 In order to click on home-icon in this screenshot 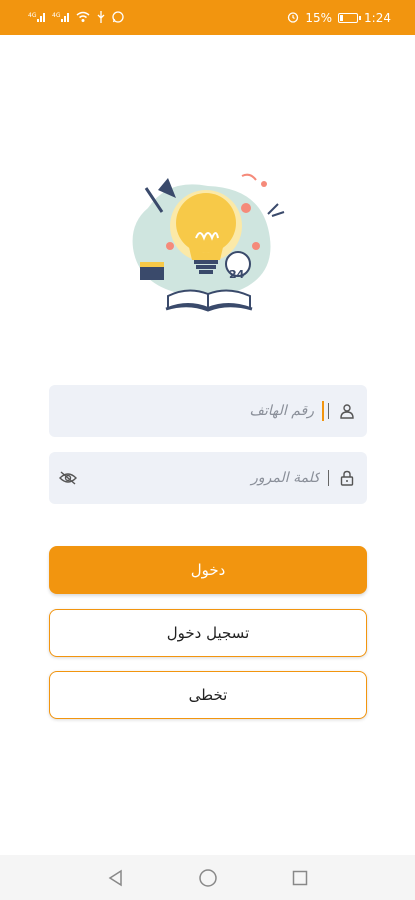, I will do `click(208, 878)`.